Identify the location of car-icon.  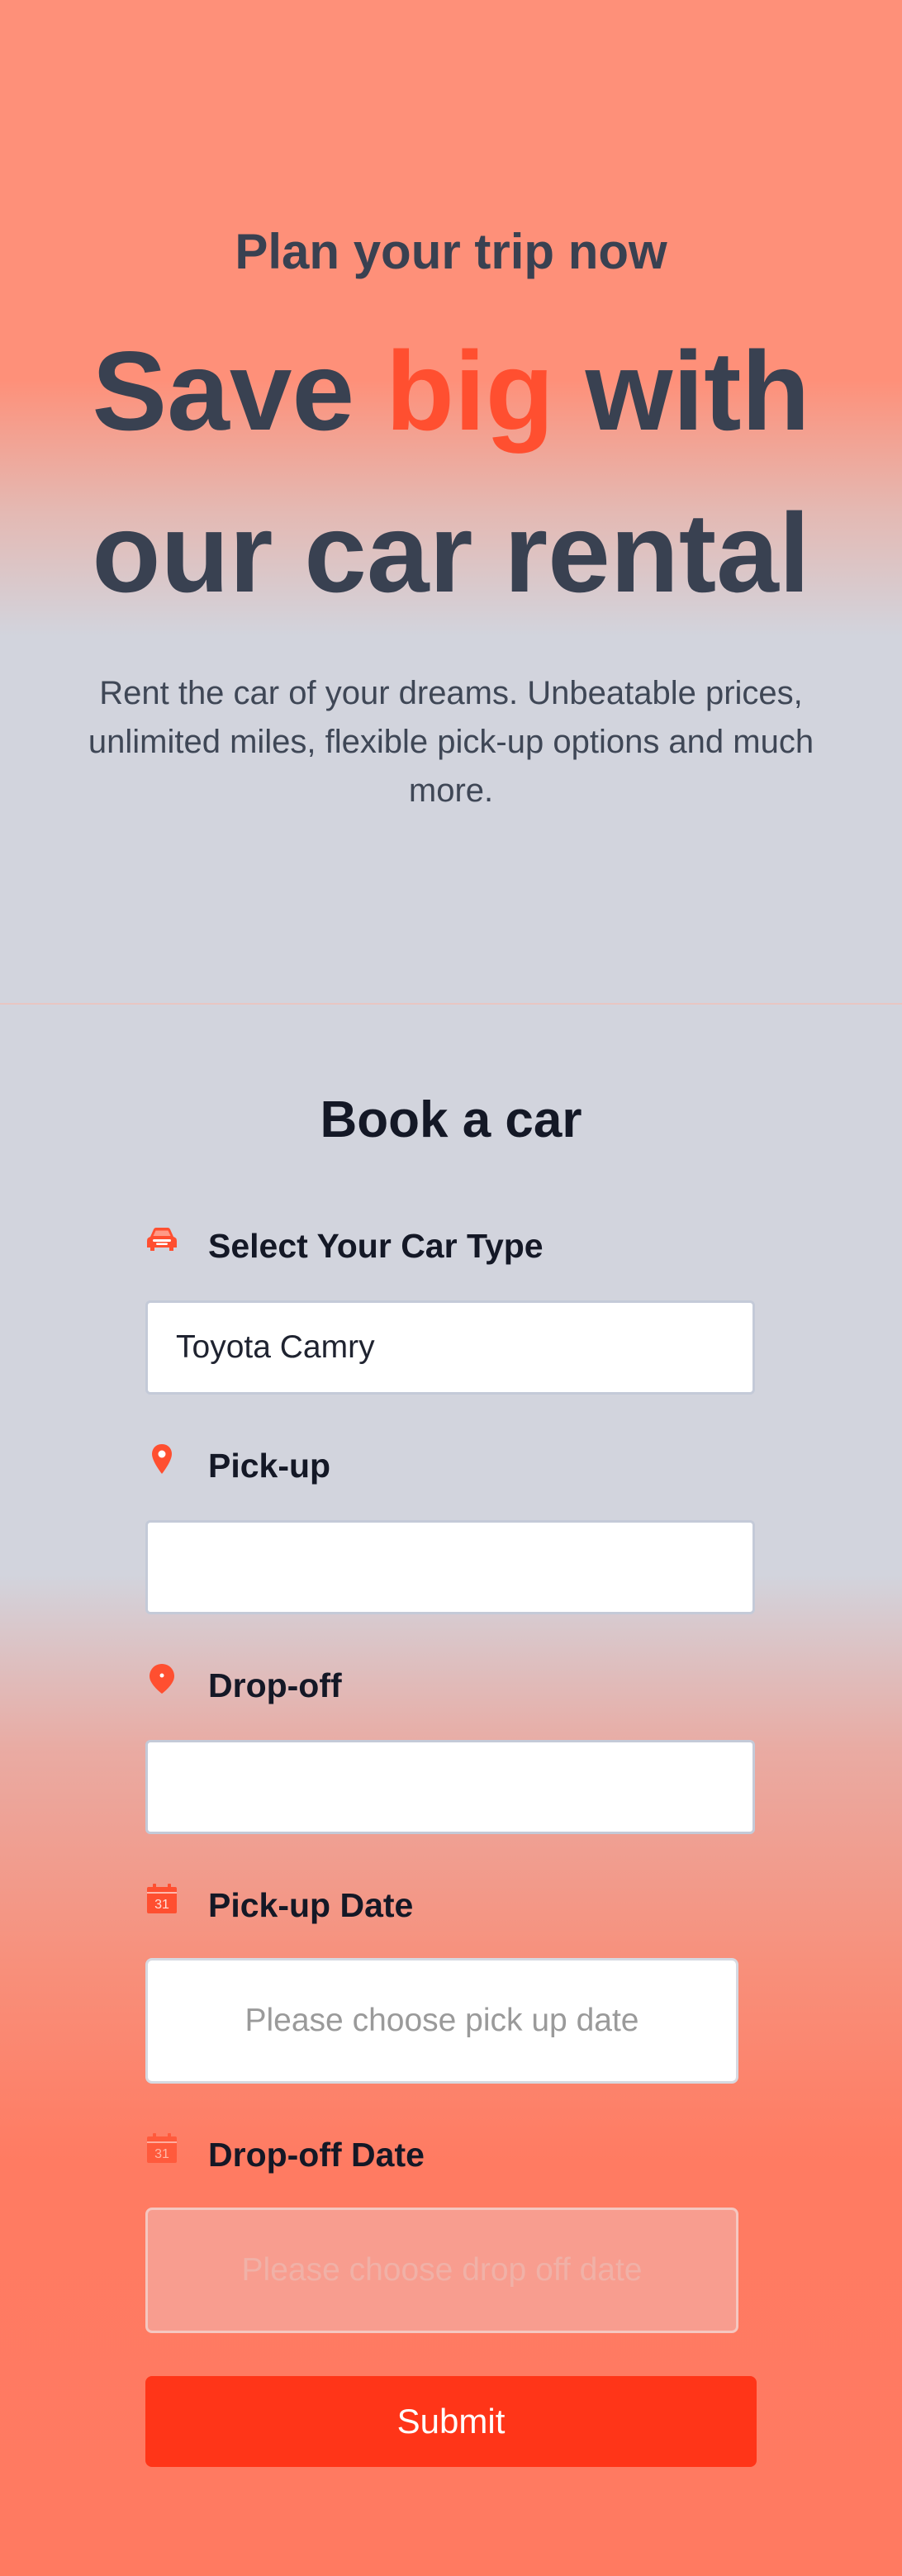
(161, 1239).